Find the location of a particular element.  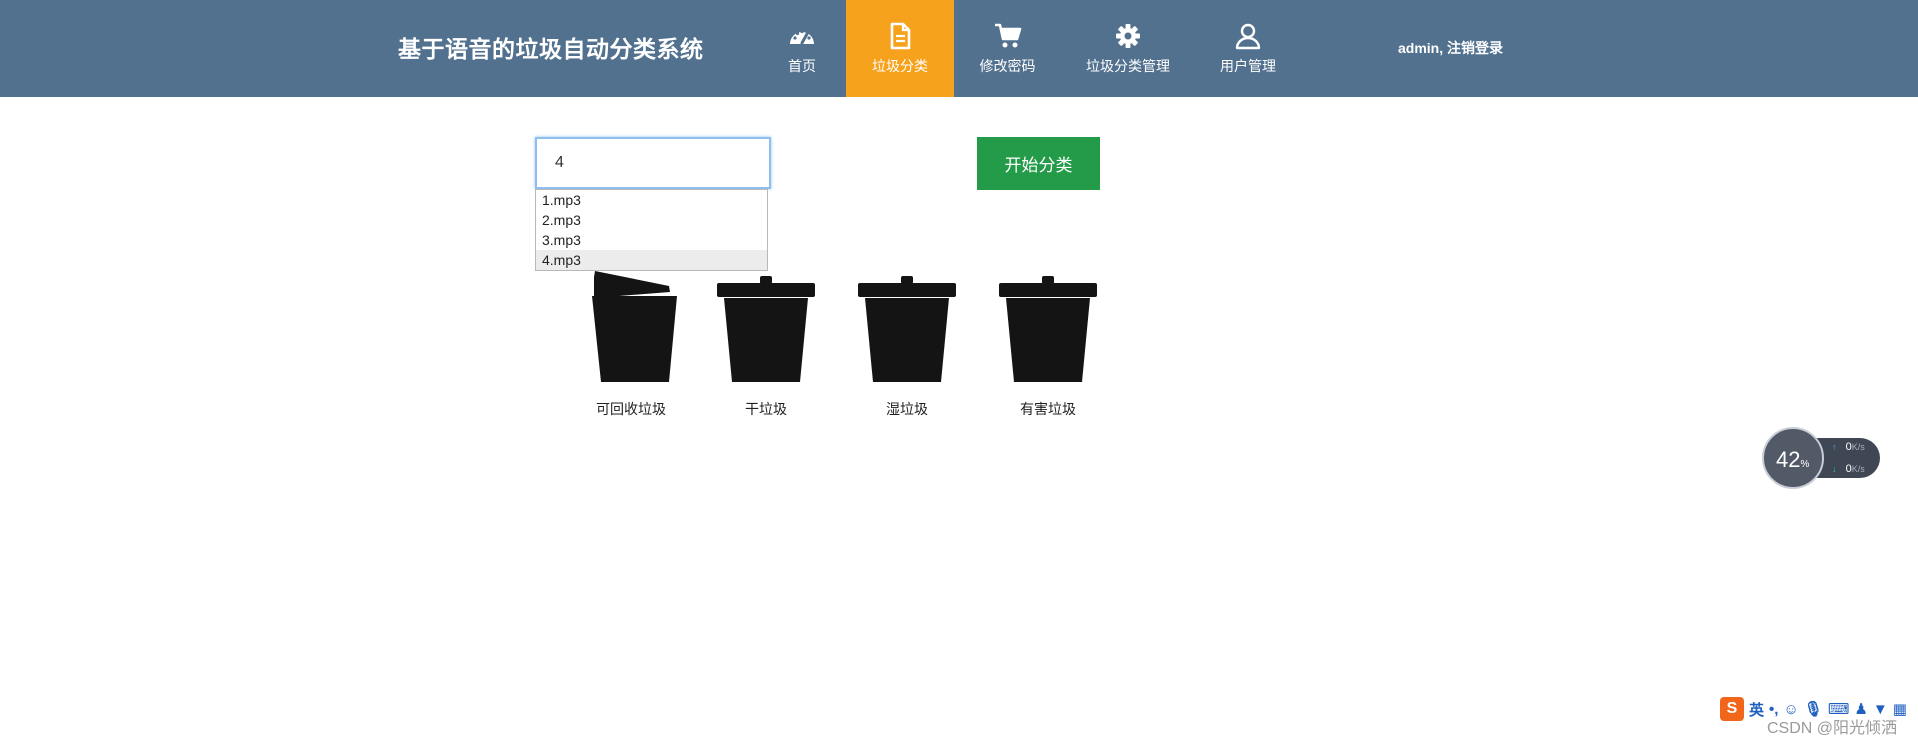

main-nav: 首页 垃圾分类 修改密码 垃圾分类管理 用户管理 is located at coordinates (1029, 48).